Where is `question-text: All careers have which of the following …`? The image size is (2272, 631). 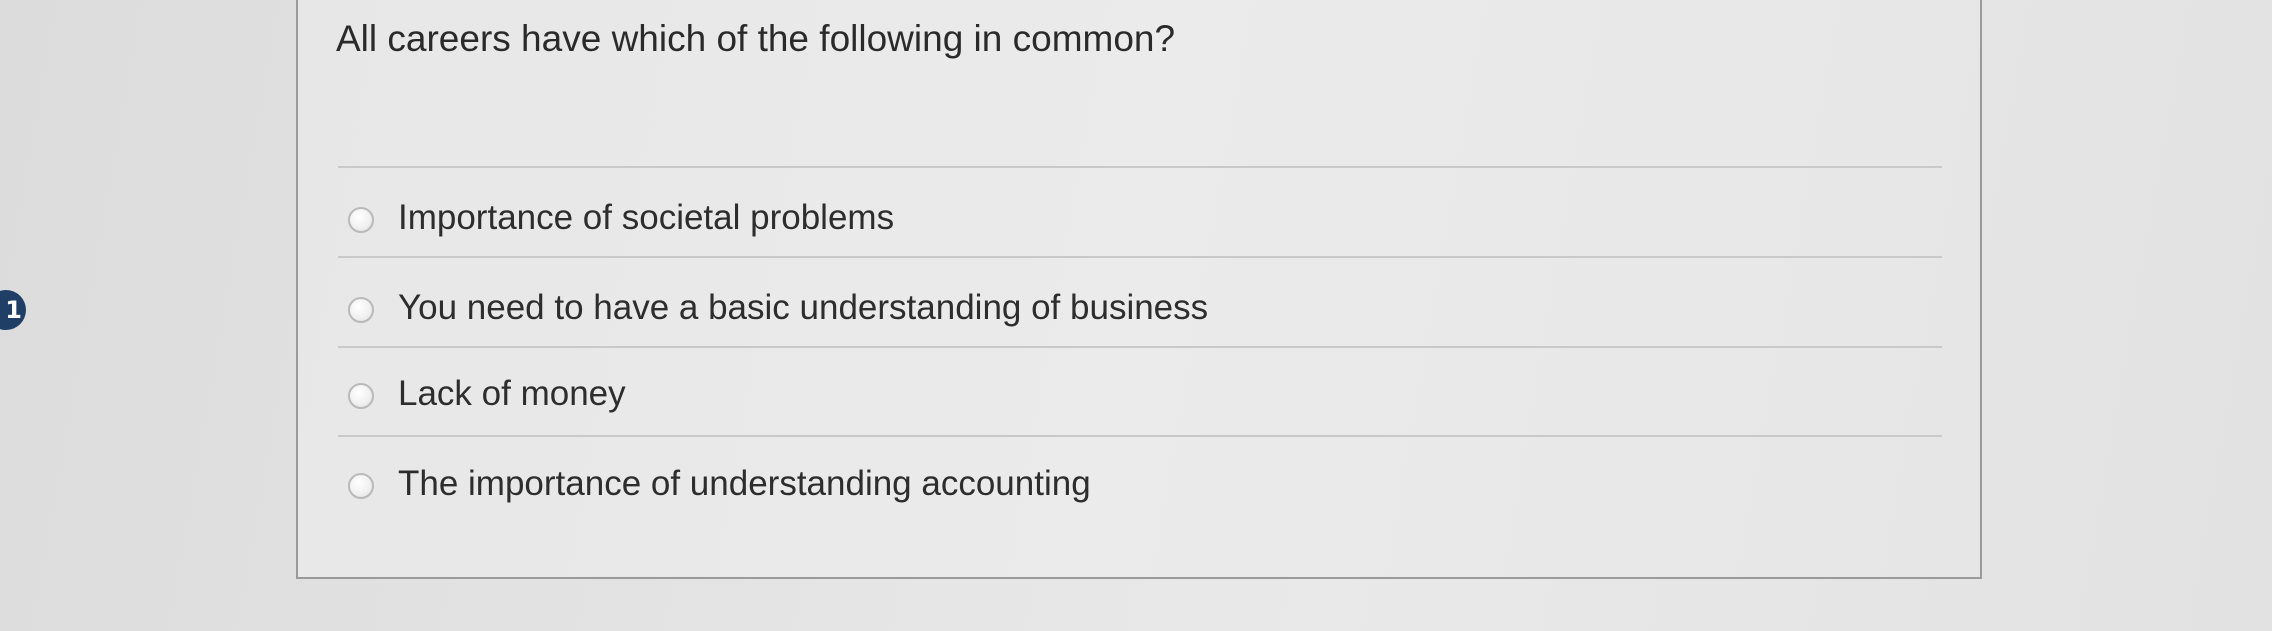
question-text: All careers have which of the following … is located at coordinates (756, 38).